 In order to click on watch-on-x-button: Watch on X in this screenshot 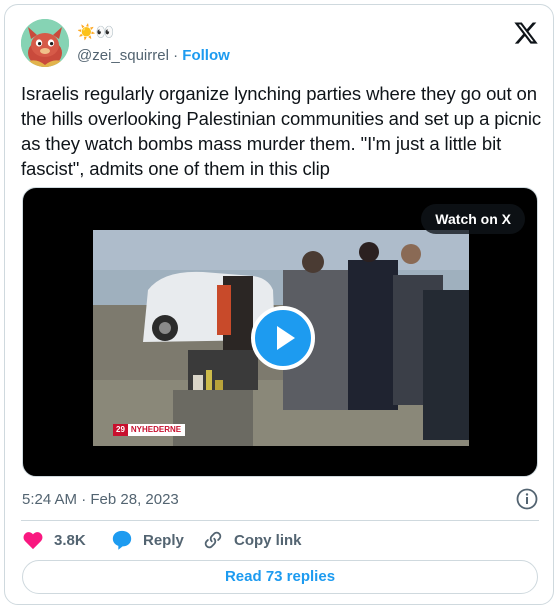, I will do `click(473, 219)`.